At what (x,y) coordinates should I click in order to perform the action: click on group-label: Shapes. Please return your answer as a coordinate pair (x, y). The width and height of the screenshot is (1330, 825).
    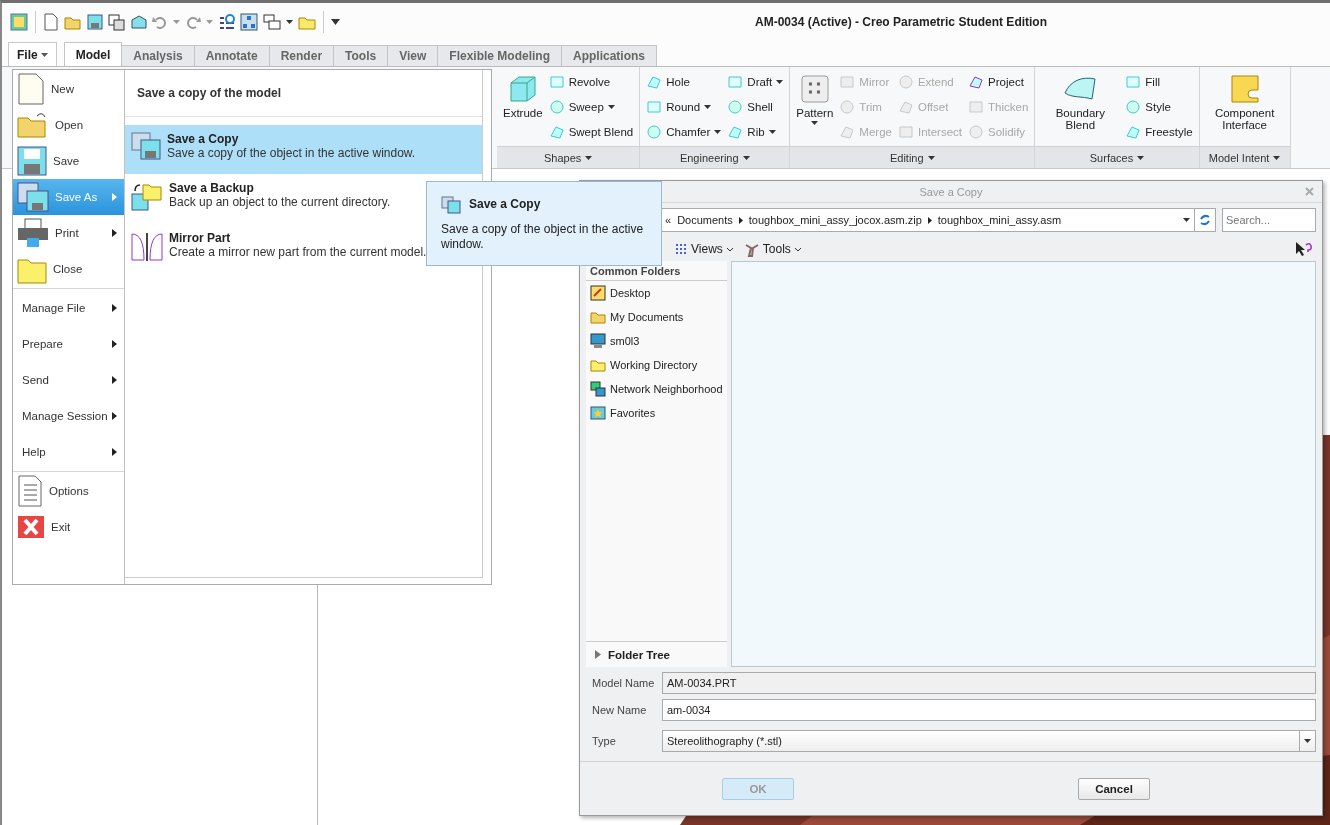
    Looking at the image, I should click on (568, 157).